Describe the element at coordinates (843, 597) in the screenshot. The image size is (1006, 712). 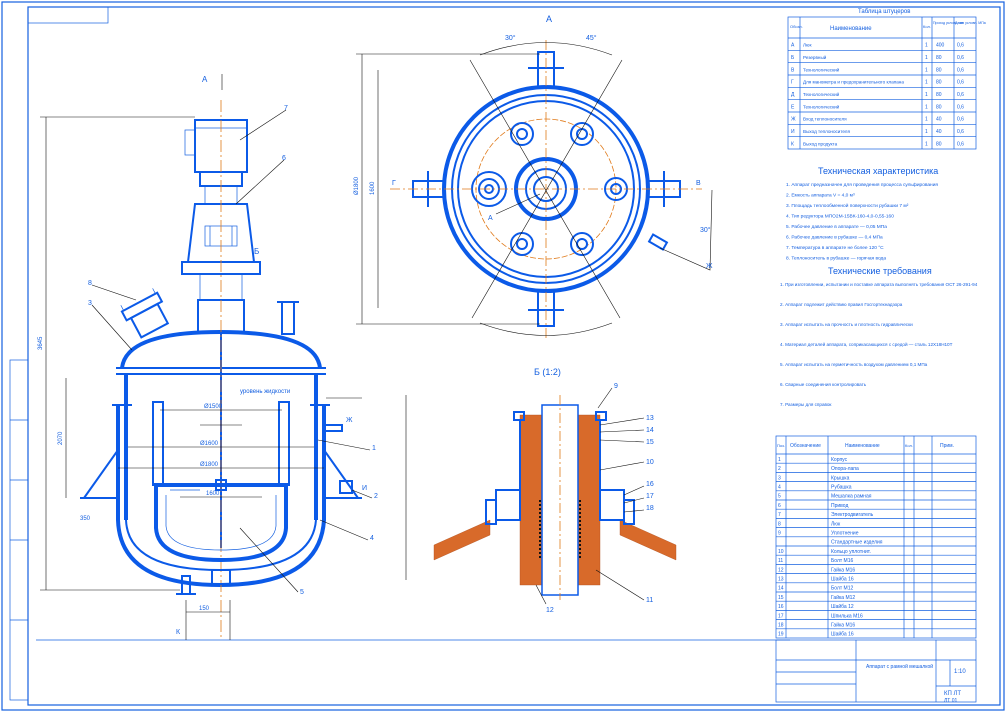
I see `parts-name: Гайка М12` at that location.